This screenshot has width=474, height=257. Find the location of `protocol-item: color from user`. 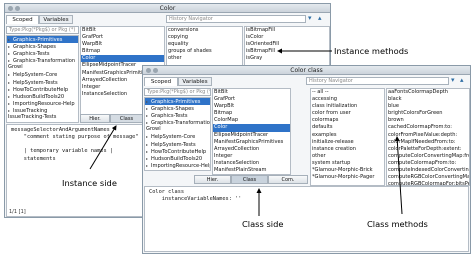

protocol-item: color from user is located at coordinates (347, 113).